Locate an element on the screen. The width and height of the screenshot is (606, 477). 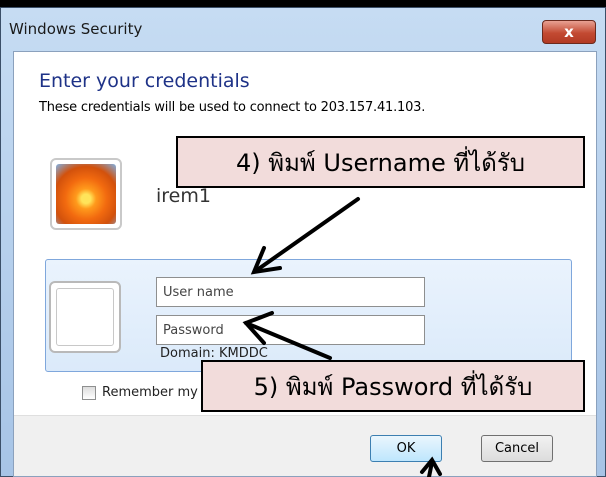
callout-username: 4) พิมพ์ Username ที่ได้รับ is located at coordinates (380, 162).